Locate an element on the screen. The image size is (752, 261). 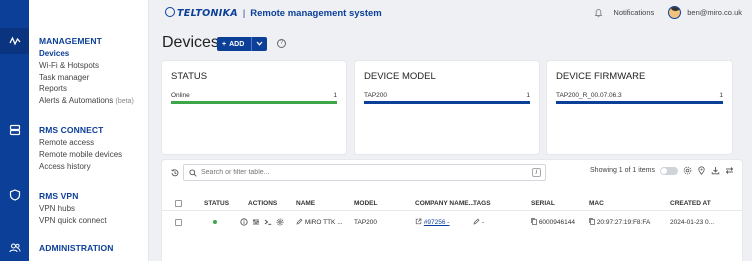
search-icon is located at coordinates (193, 172).